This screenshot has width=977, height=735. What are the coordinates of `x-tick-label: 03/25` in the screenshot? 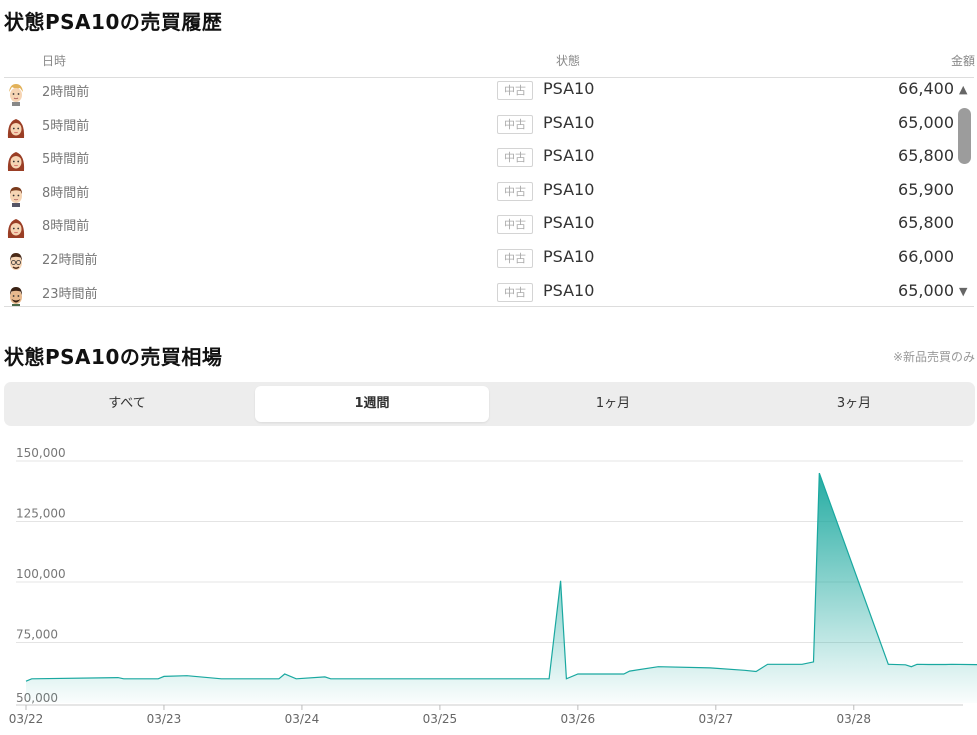 It's located at (440, 719).